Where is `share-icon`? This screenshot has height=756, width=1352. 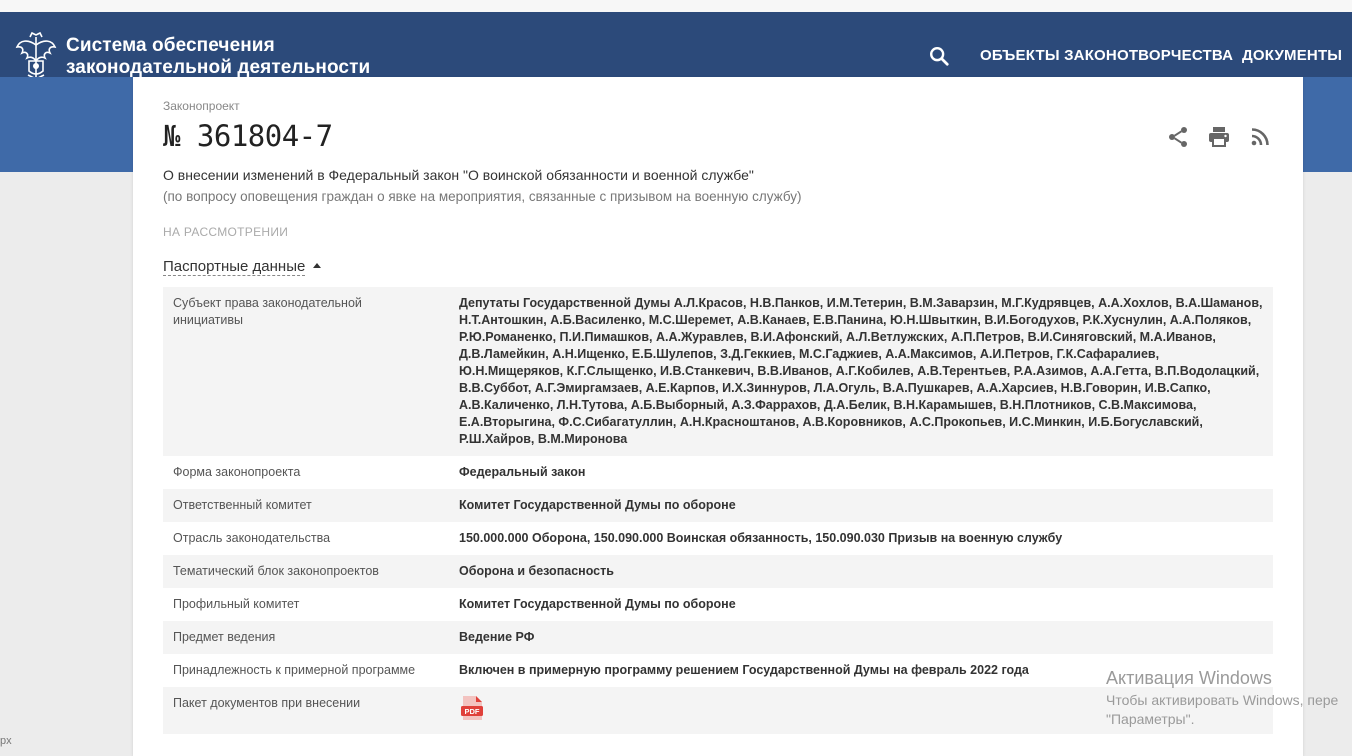 share-icon is located at coordinates (1178, 137).